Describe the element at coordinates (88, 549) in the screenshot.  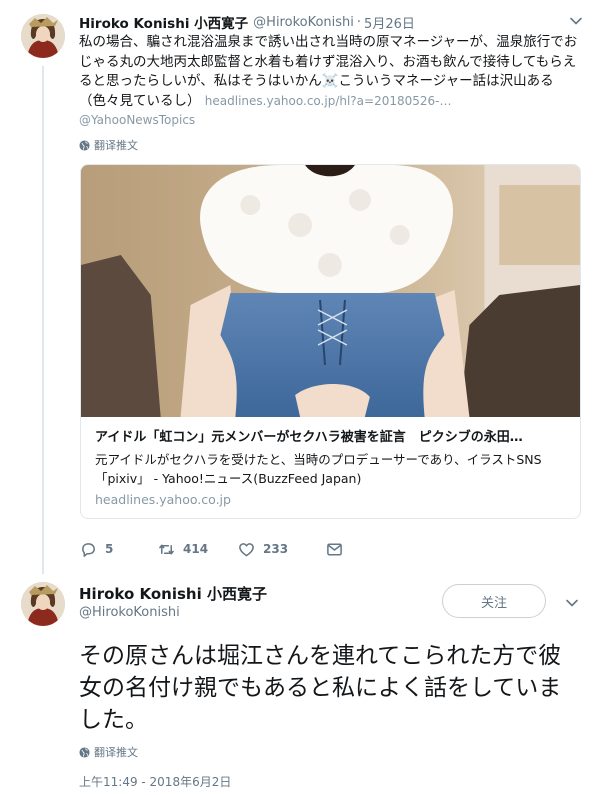
I see `reply-icon` at that location.